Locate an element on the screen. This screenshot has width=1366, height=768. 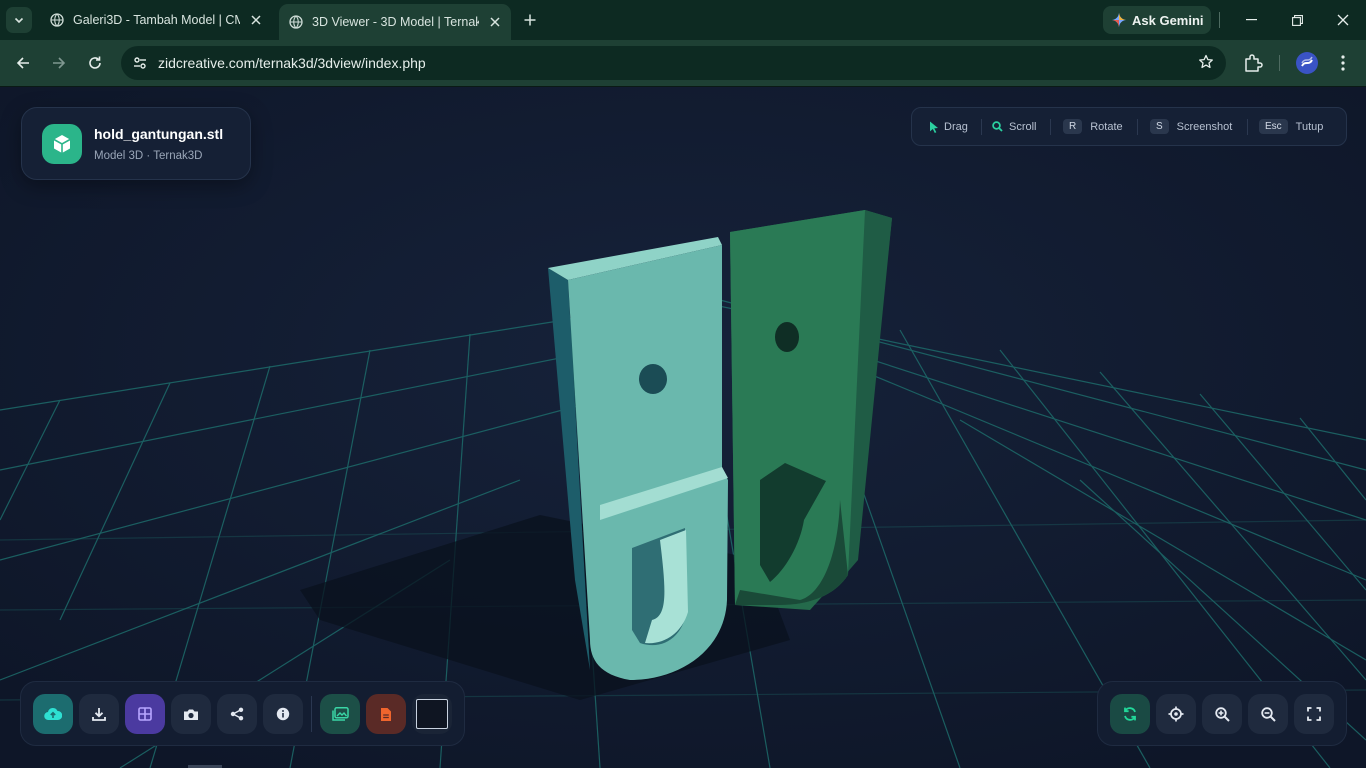
right-toolbar is located at coordinates (1222, 713).